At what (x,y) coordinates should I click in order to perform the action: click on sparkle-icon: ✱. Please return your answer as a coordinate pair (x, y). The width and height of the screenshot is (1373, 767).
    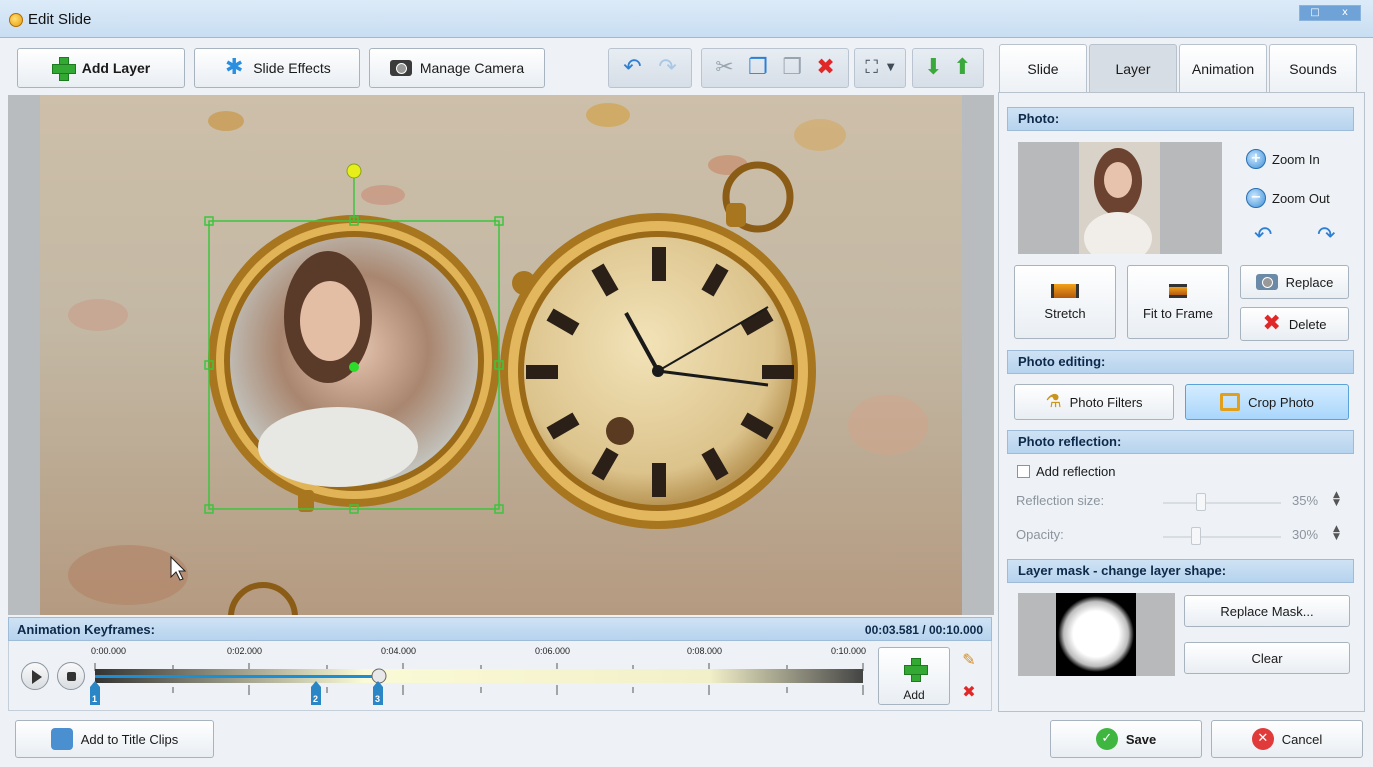
    Looking at the image, I should click on (234, 67).